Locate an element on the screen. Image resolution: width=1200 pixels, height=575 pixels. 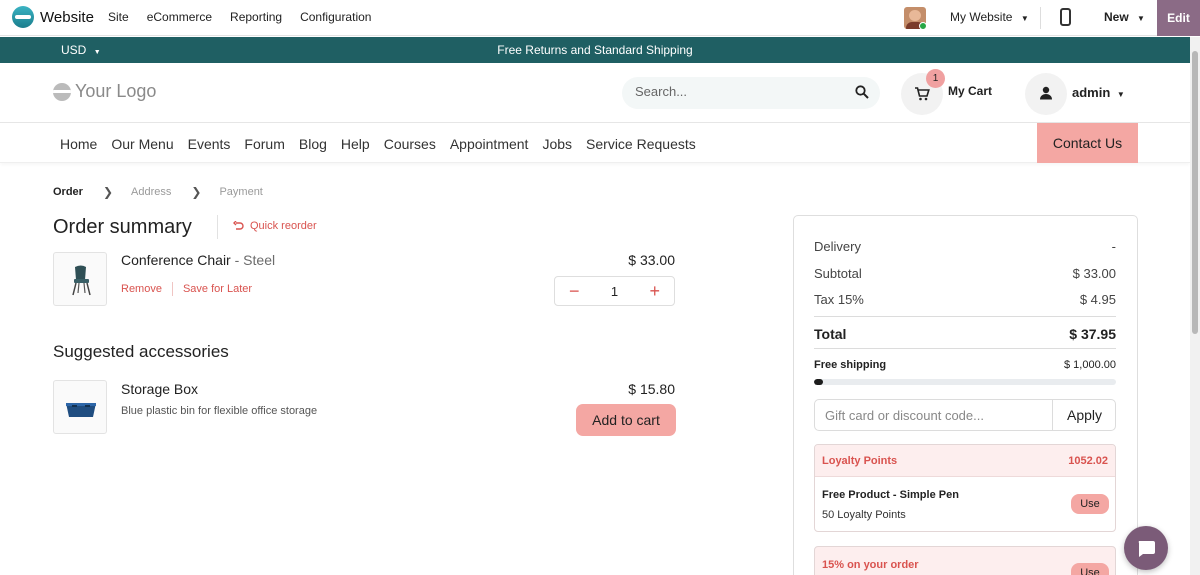
edit-button: Edit is located at coordinates (1178, 18).